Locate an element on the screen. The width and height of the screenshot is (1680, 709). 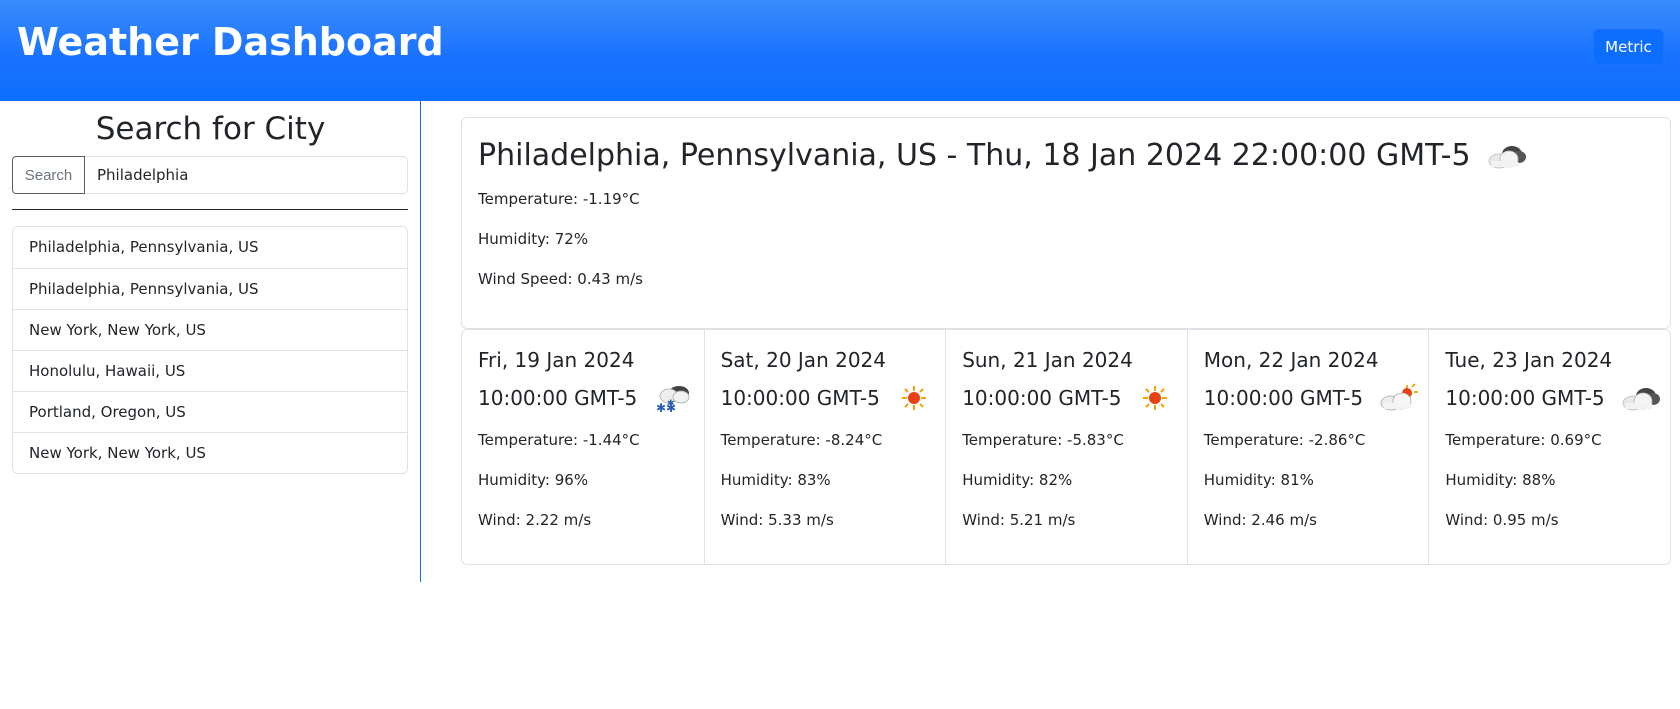
search-title: Search for City is located at coordinates (210, 129).